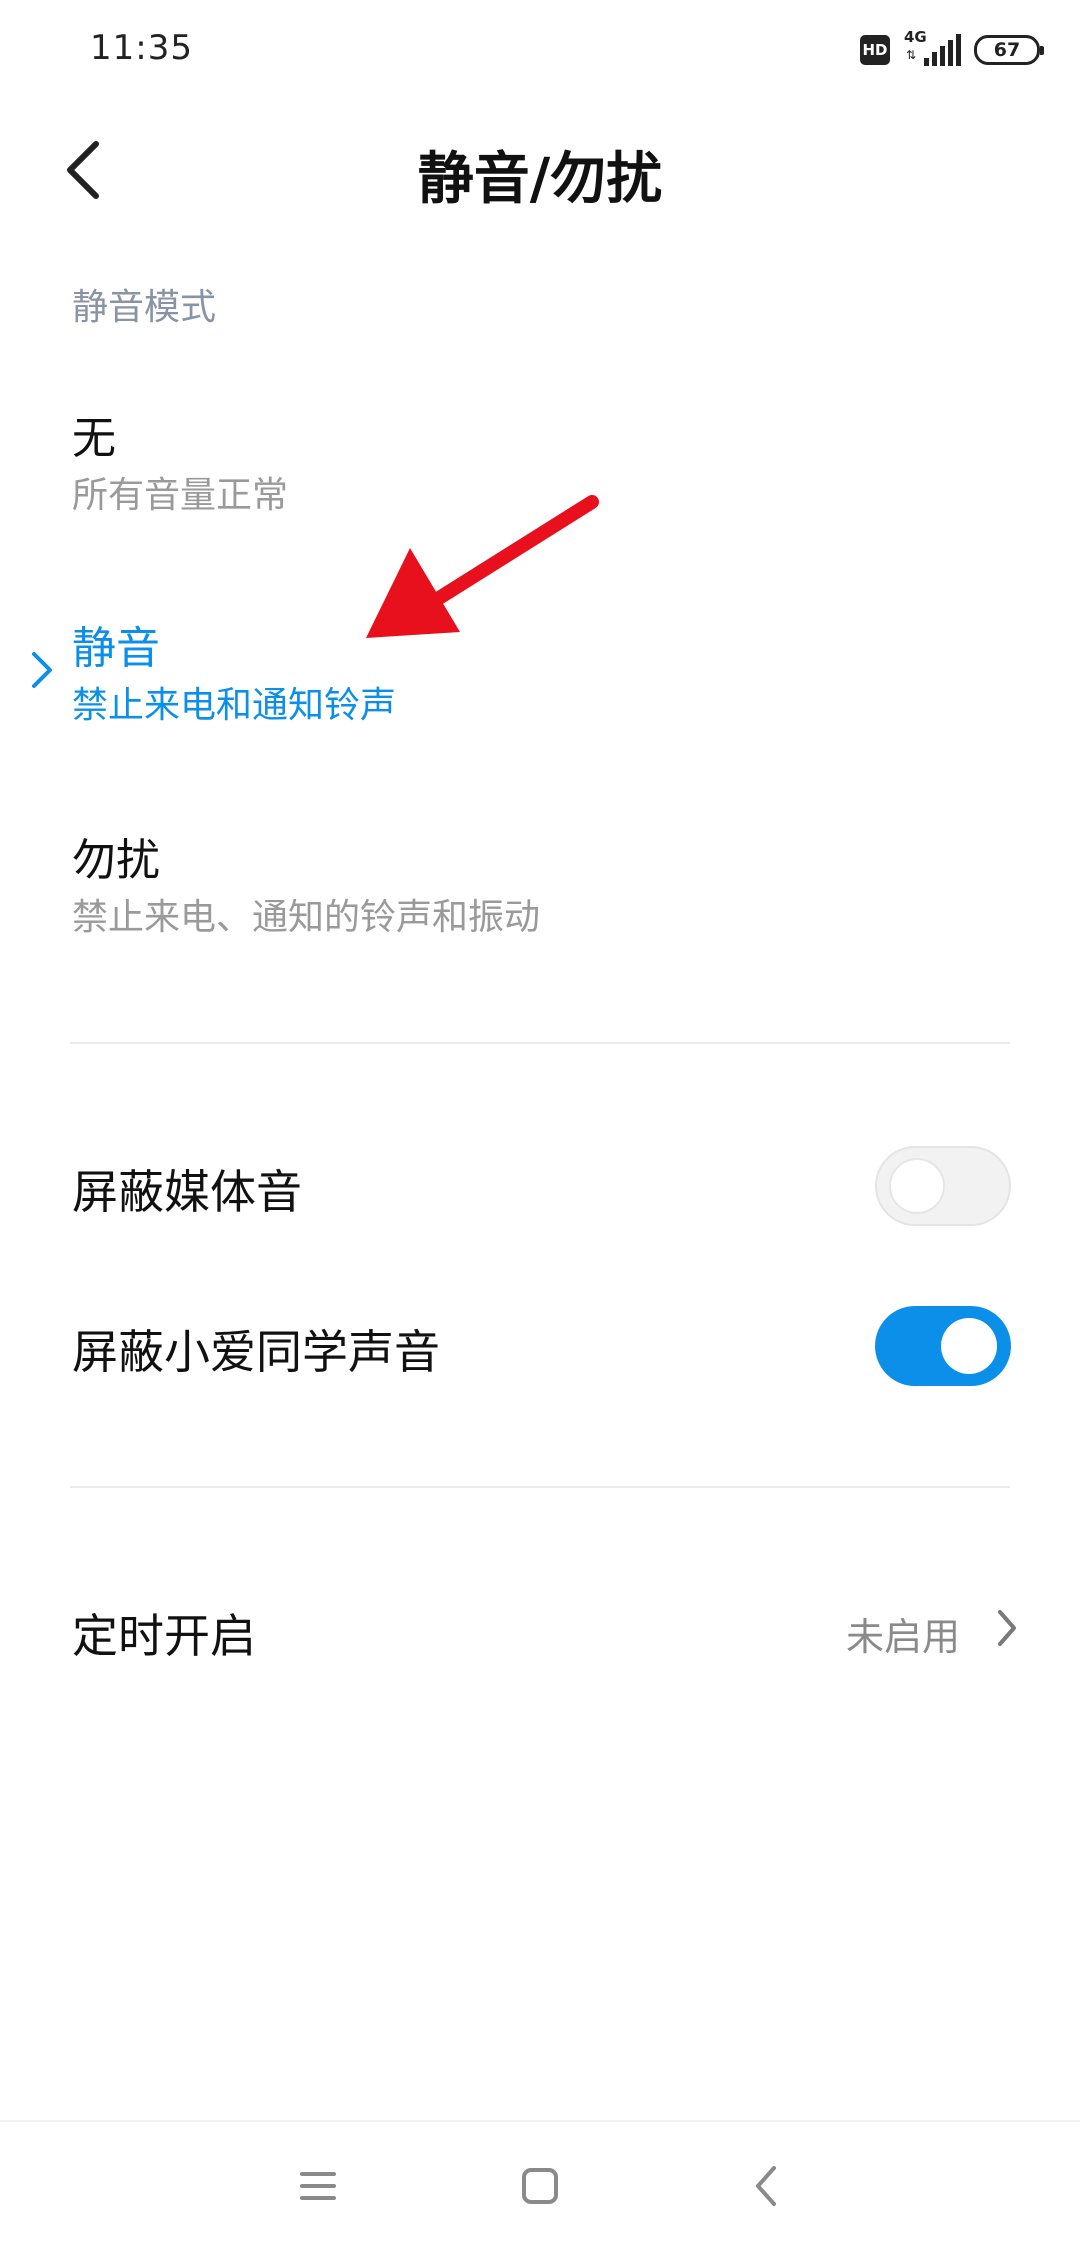  Describe the element at coordinates (42, 670) in the screenshot. I see `selected-chevron-icon` at that location.